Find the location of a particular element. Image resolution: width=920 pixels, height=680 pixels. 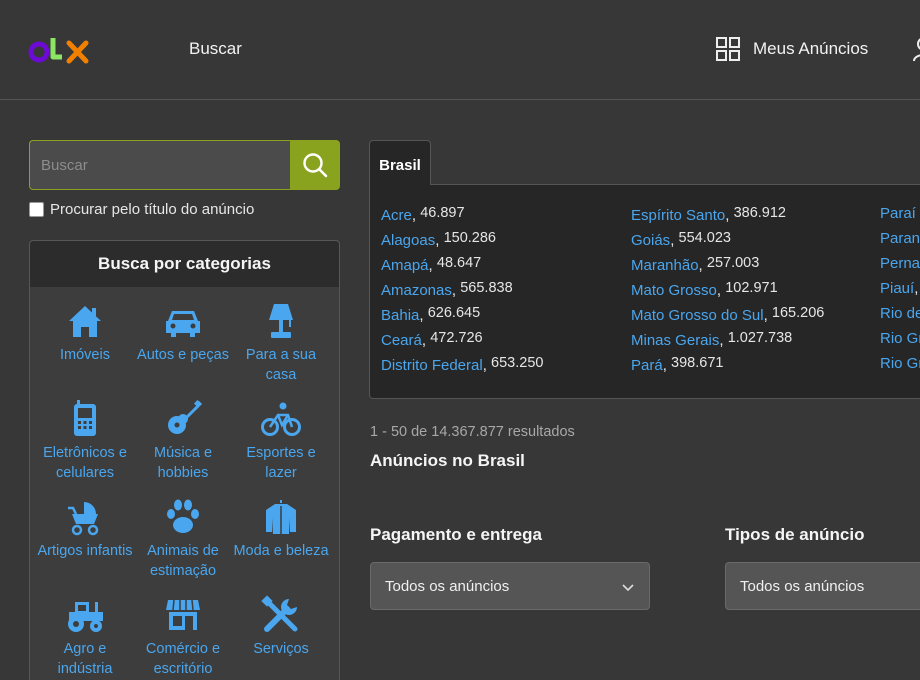

my-ads-link: Meus Anúncios is located at coordinates (791, 49).